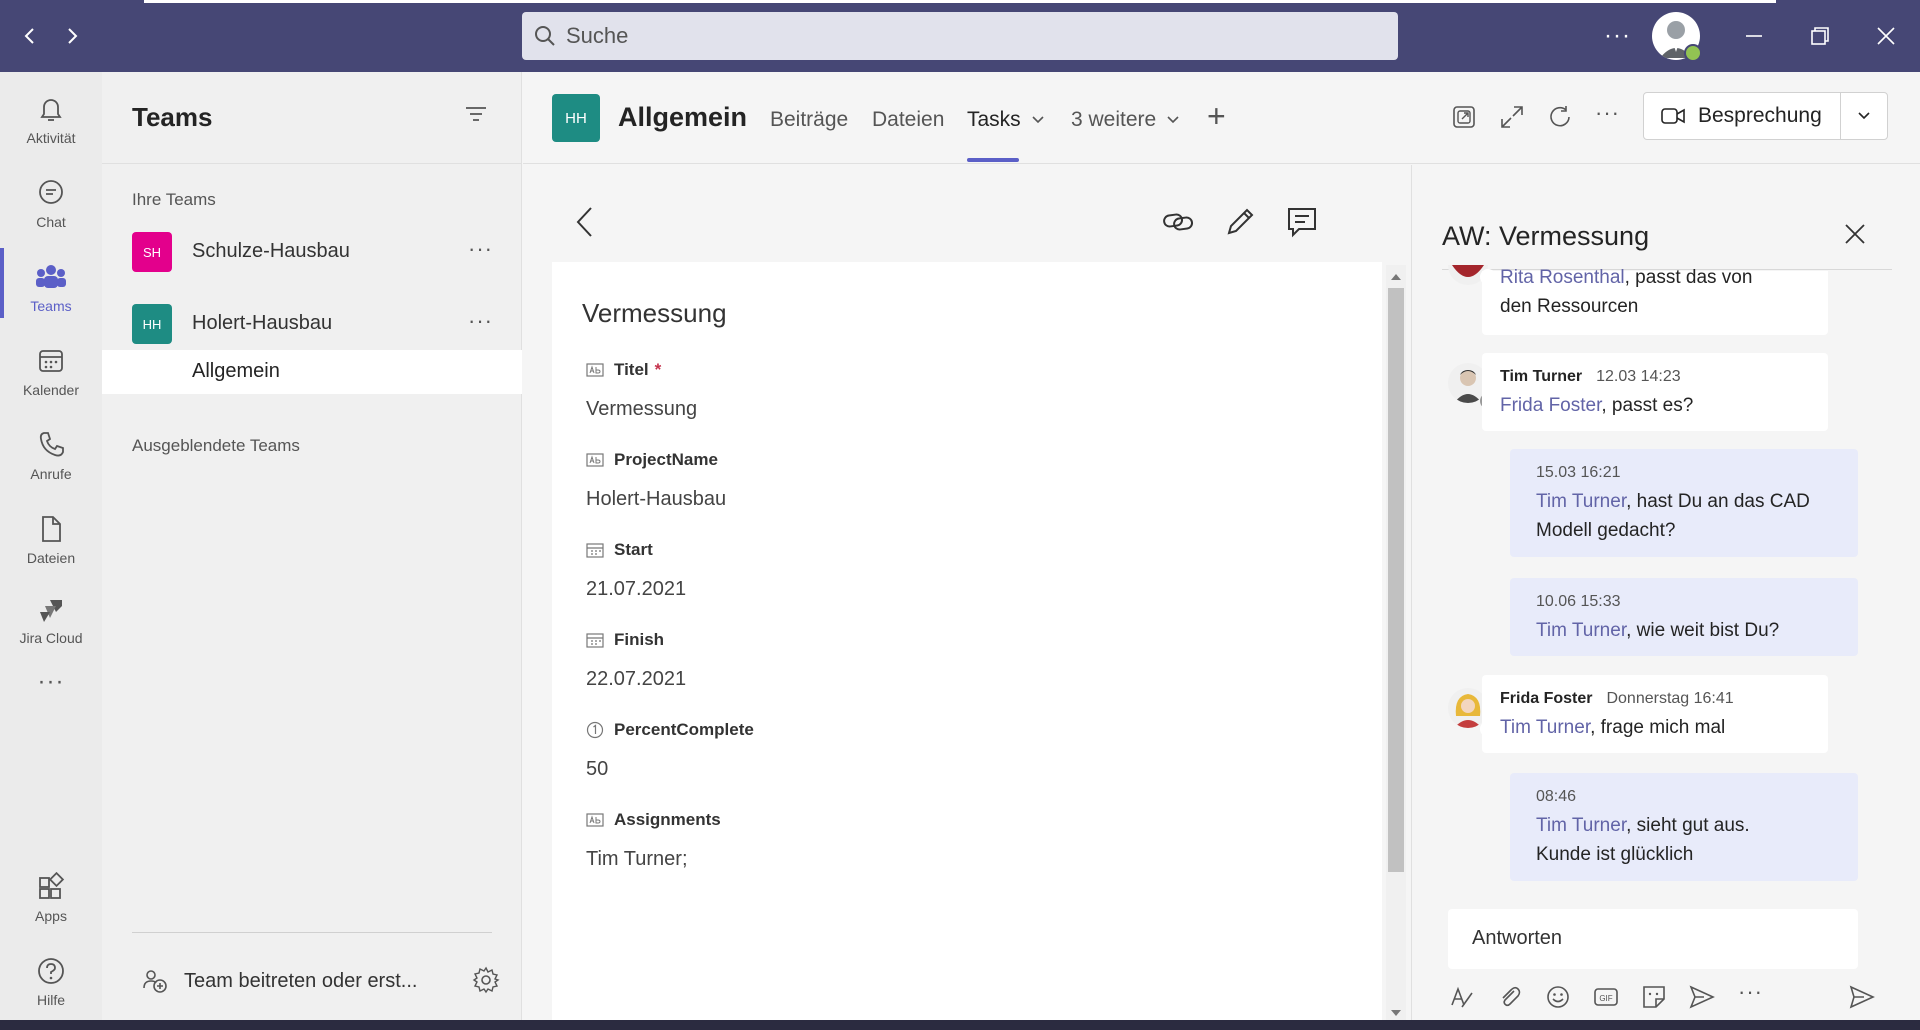  I want to click on refresh-icon, so click(1560, 117).